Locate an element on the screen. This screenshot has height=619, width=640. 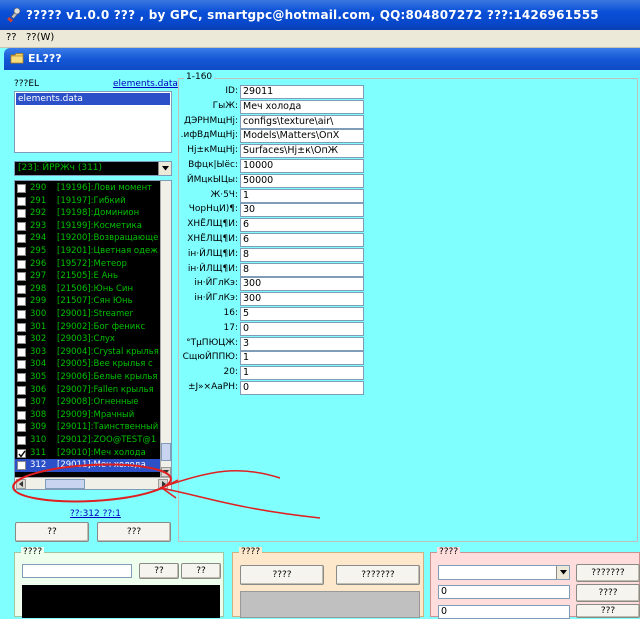
list-item: 308 [29009]:Мрачный is located at coordinates (88, 415).